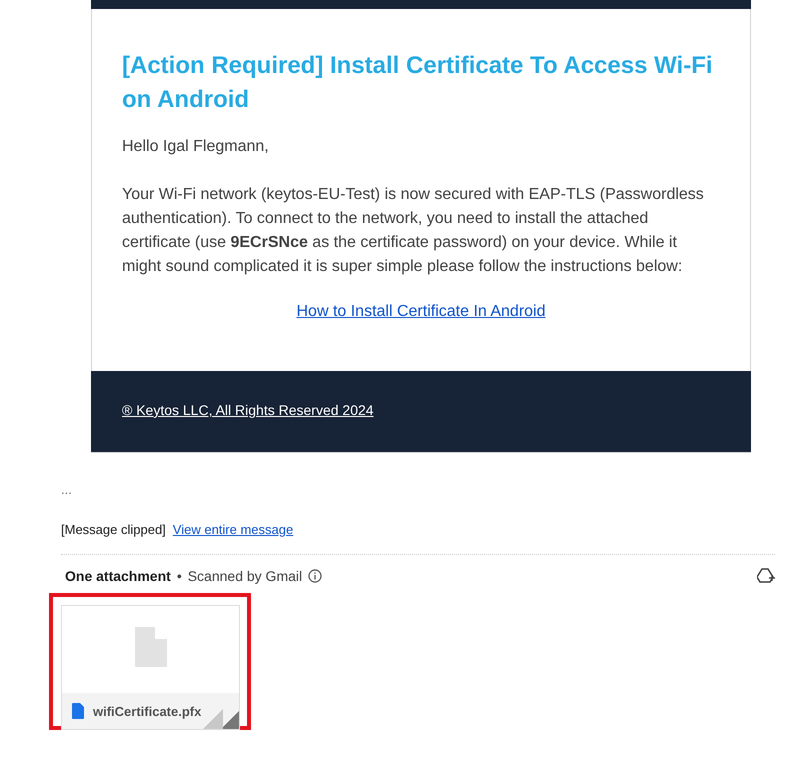 The image size is (785, 759). Describe the element at coordinates (150, 667) in the screenshot. I see `attachment-tile: wifiCertificate.pfx` at that location.